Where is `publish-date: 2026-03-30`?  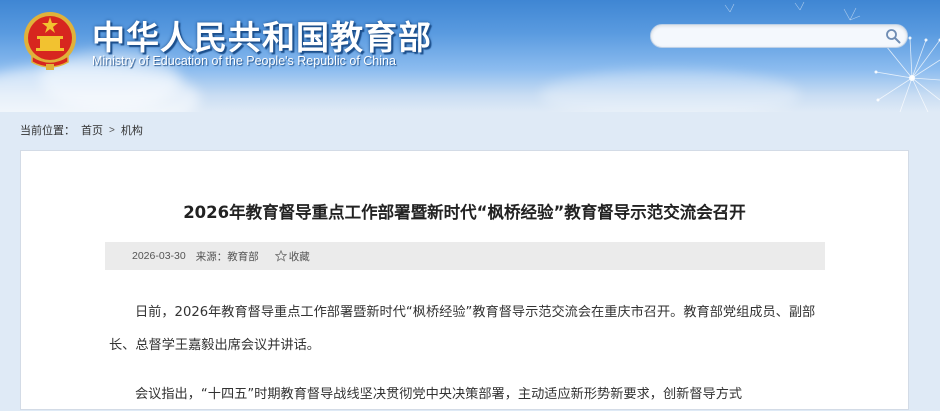
publish-date: 2026-03-30 is located at coordinates (159, 256).